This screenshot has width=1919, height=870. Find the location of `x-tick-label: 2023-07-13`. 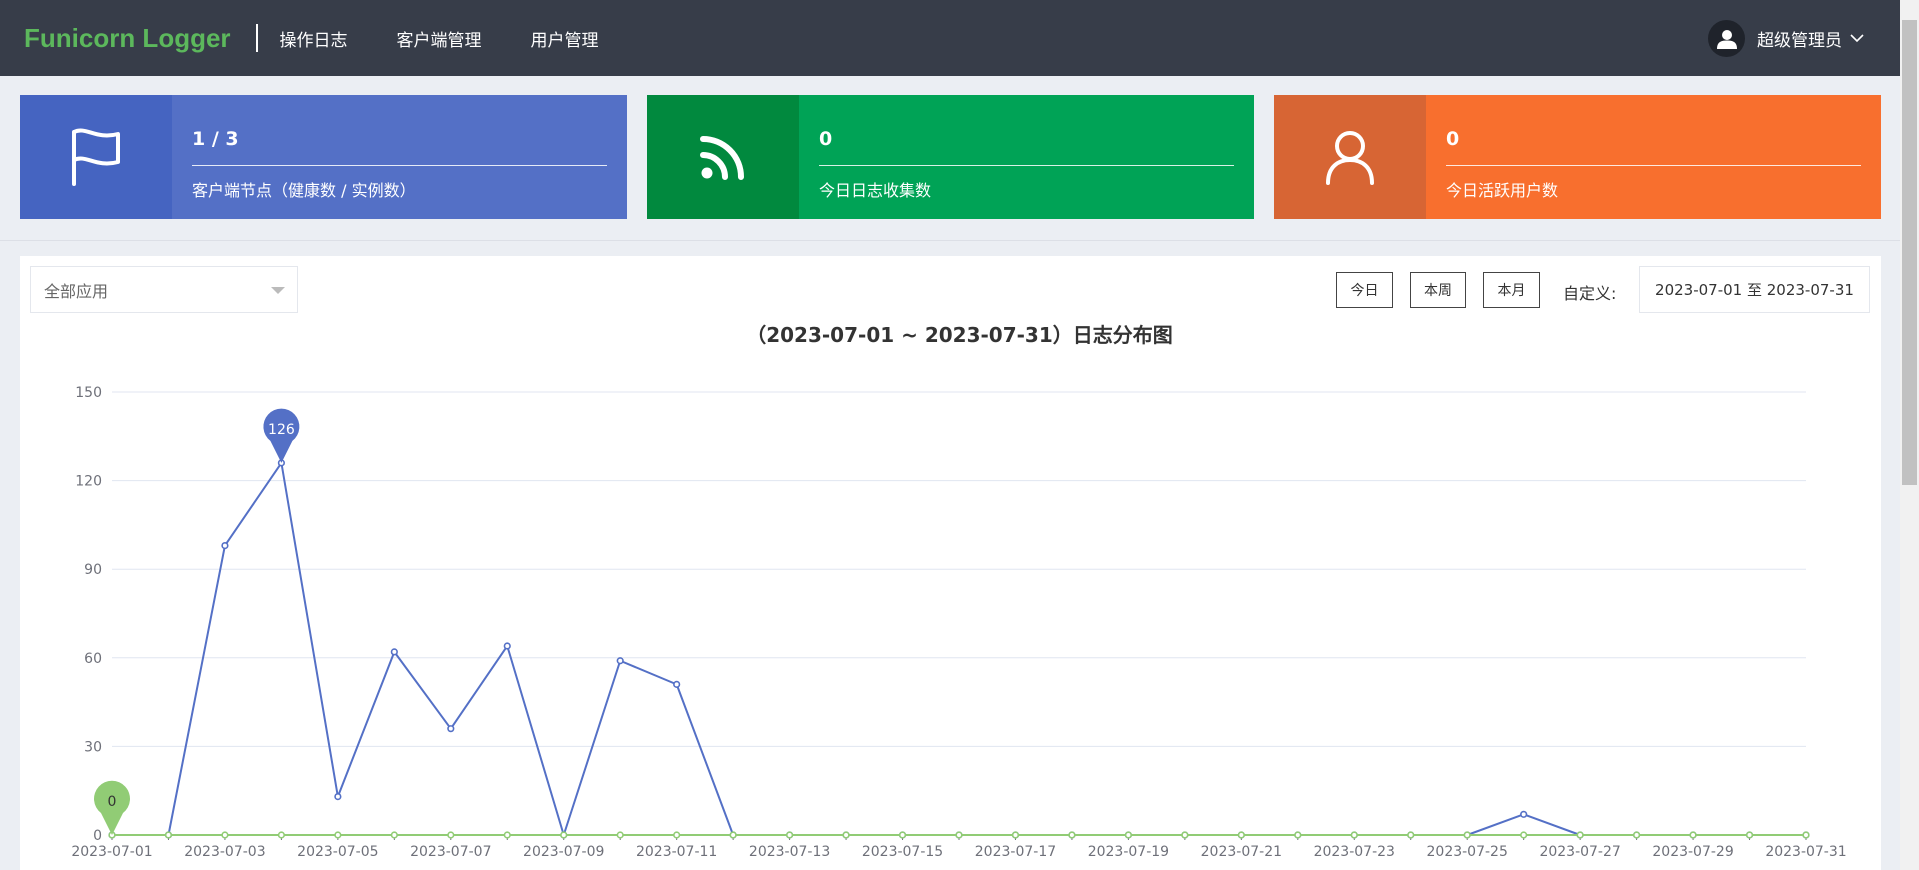

x-tick-label: 2023-07-13 is located at coordinates (789, 852).